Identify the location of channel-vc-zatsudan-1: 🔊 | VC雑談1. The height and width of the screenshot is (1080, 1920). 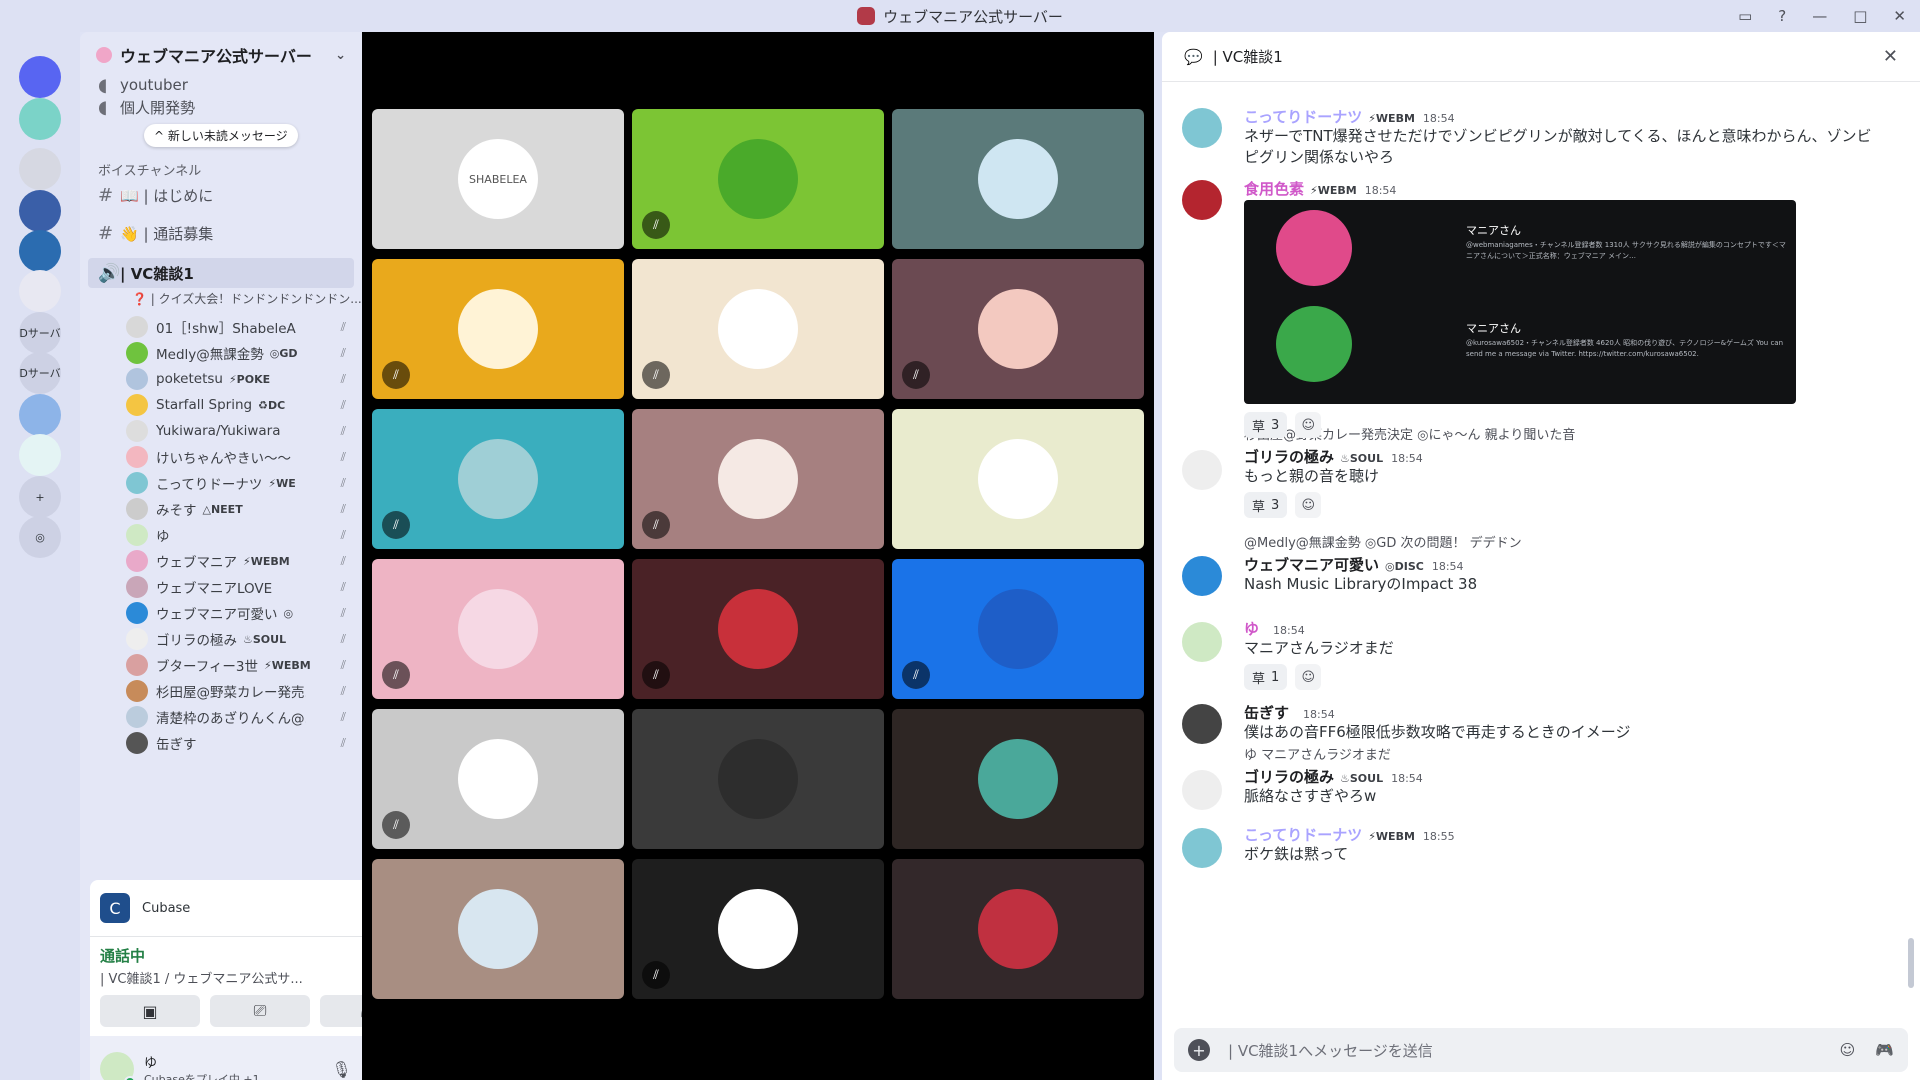
(221, 273).